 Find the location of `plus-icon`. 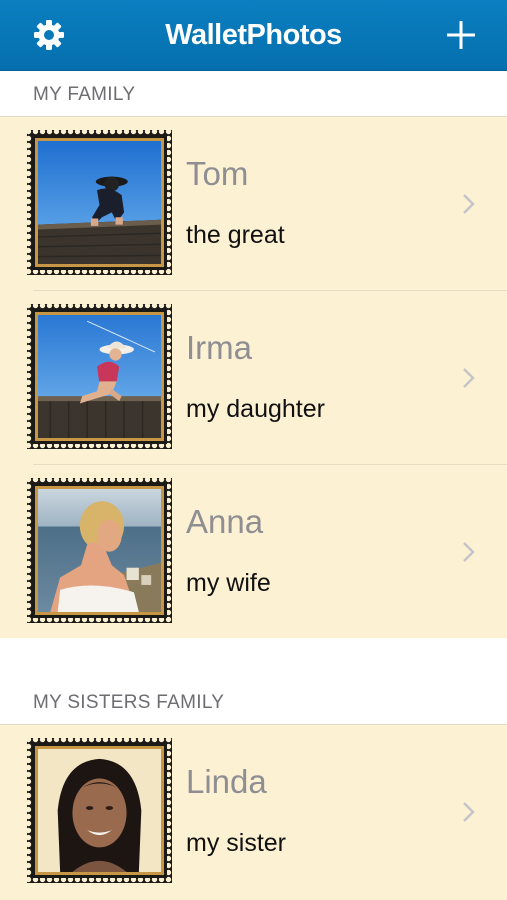

plus-icon is located at coordinates (461, 35).